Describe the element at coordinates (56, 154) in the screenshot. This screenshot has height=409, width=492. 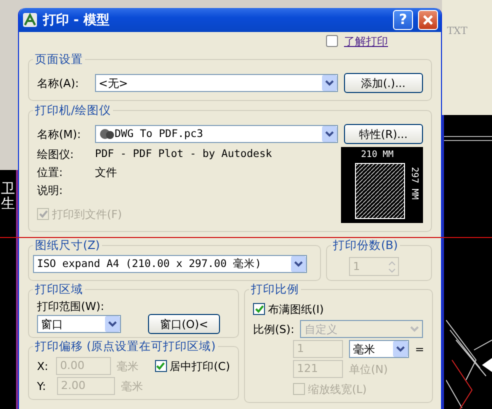
I see `info-label: 绘图仪:` at that location.